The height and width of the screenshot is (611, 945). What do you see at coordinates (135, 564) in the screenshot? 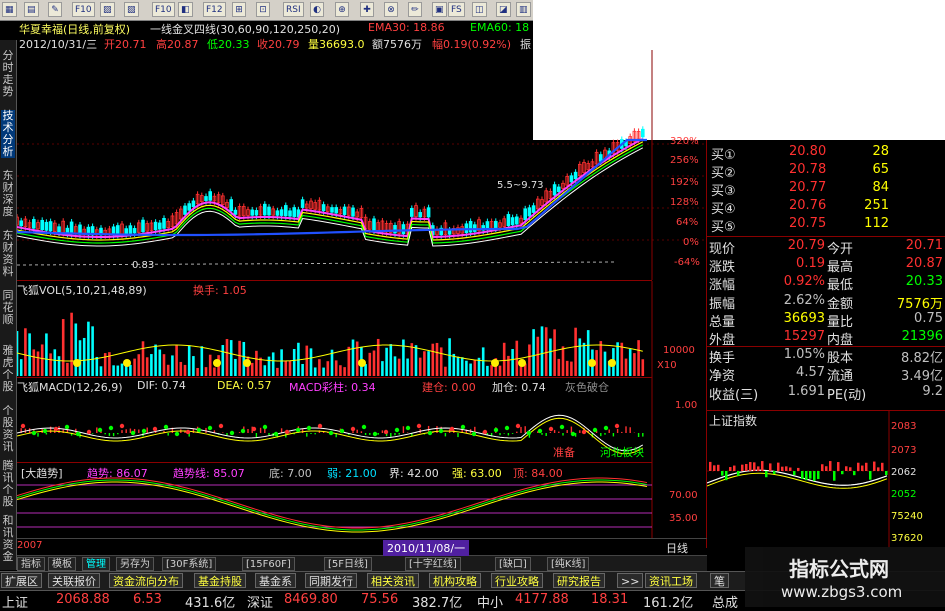
I see `tab-save-as: 另存为` at bounding box center [135, 564].